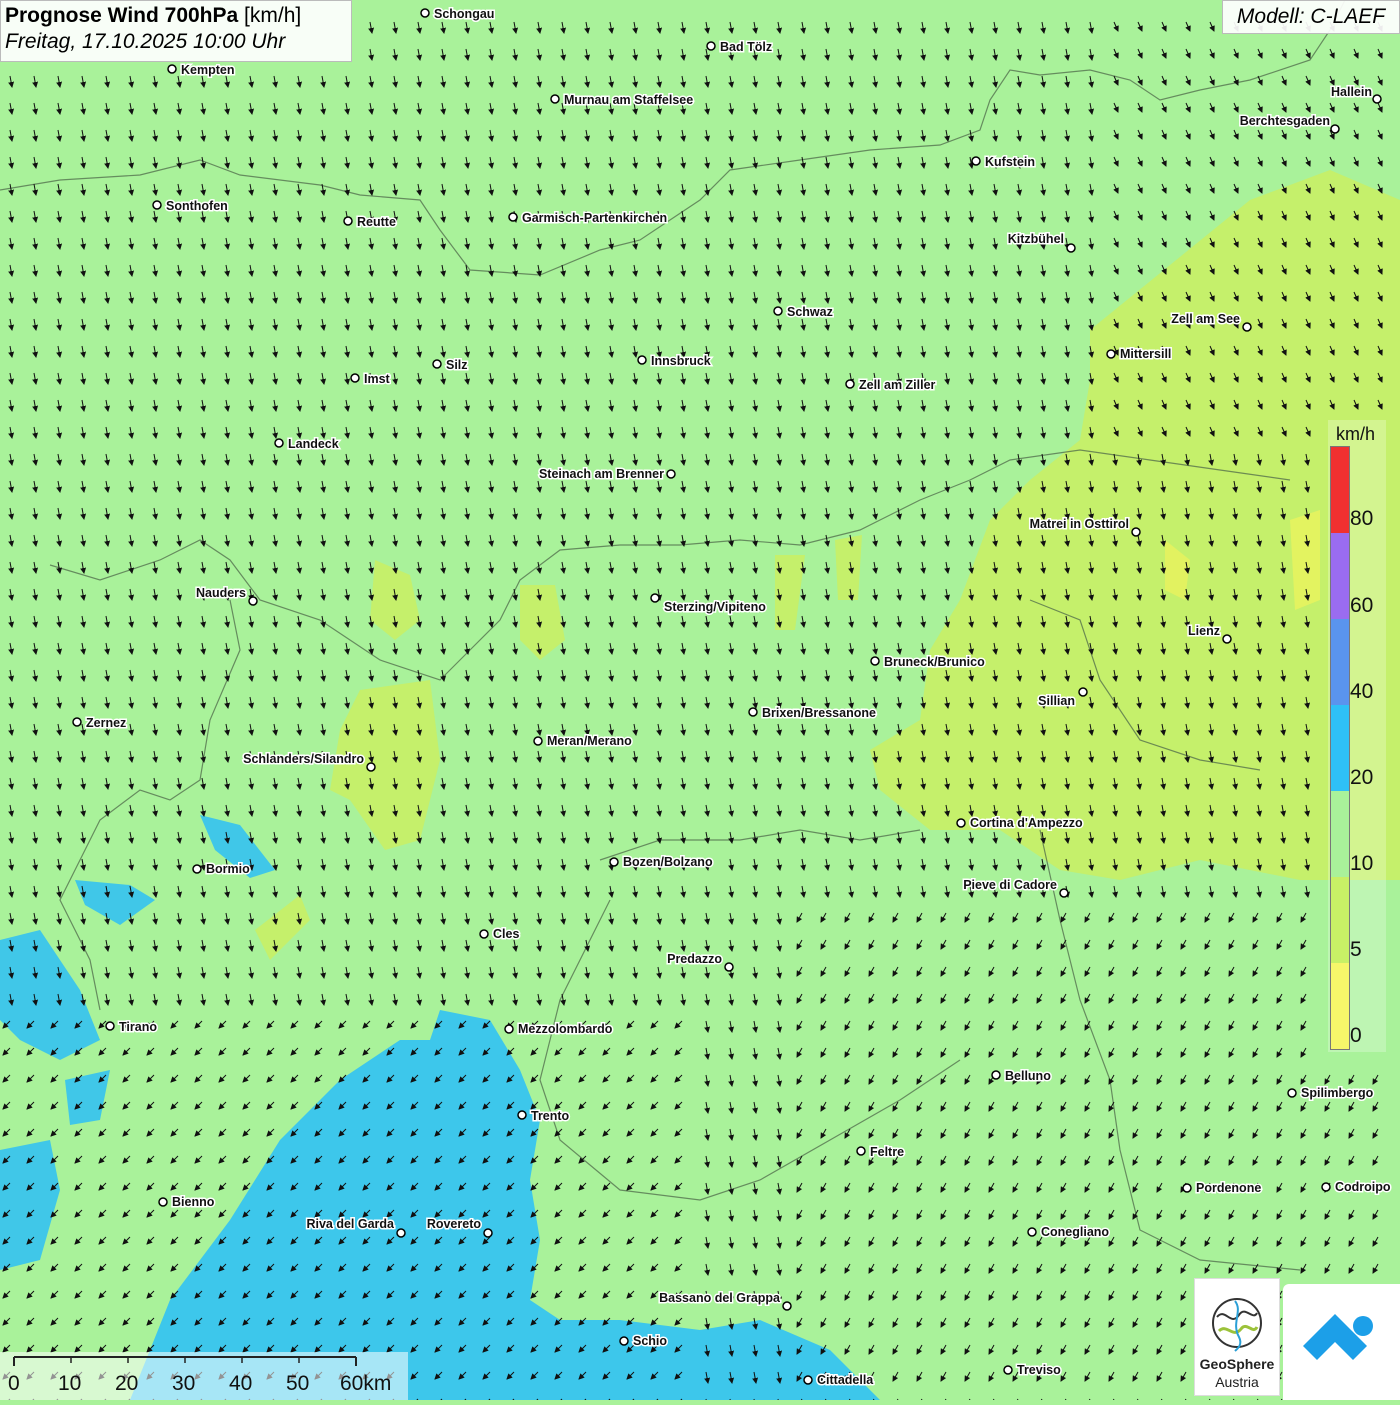 The image size is (1400, 1405). What do you see at coordinates (694, 959) in the screenshot?
I see `city-label: Predazzo` at bounding box center [694, 959].